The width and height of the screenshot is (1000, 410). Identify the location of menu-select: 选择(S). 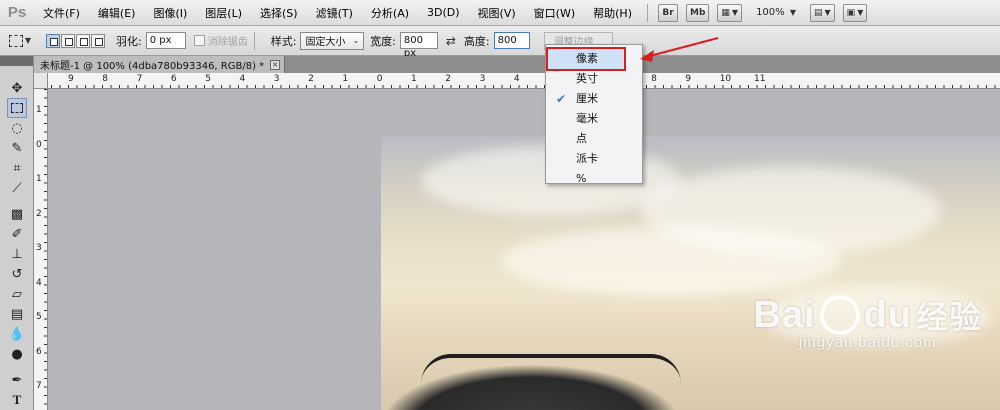
(279, 13).